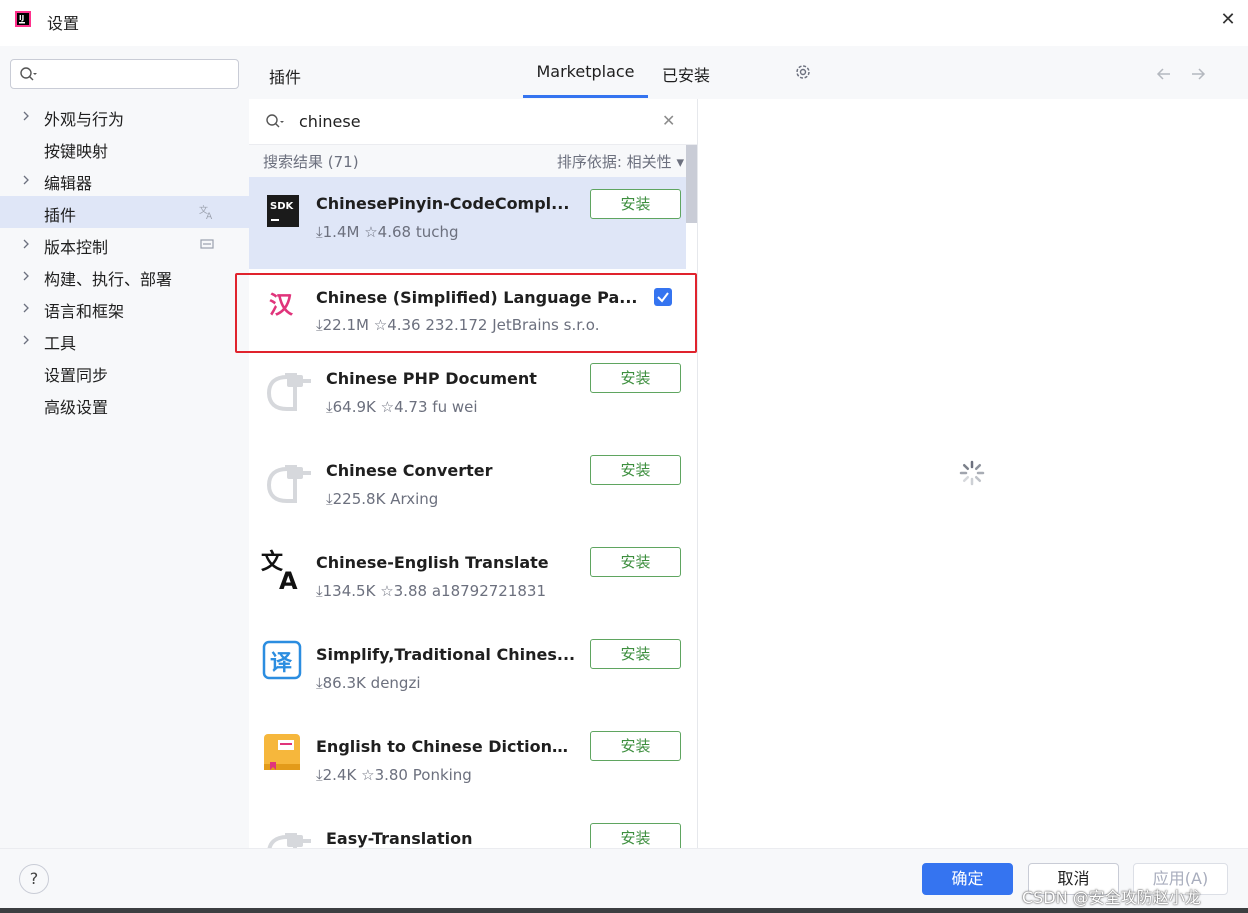  Describe the element at coordinates (691, 184) in the screenshot. I see `list-scrollbar` at that location.